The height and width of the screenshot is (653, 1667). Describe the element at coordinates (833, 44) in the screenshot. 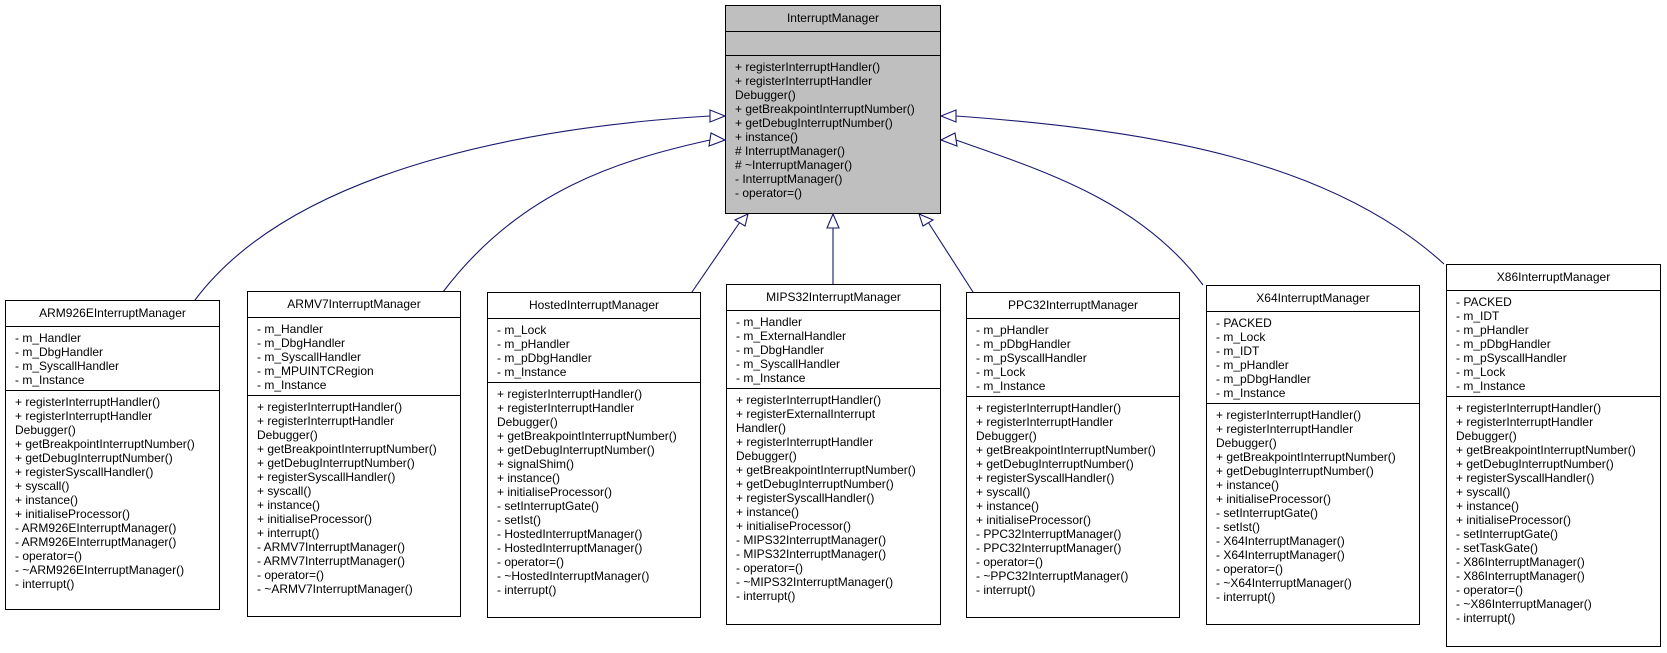

I see `attributes-section` at that location.